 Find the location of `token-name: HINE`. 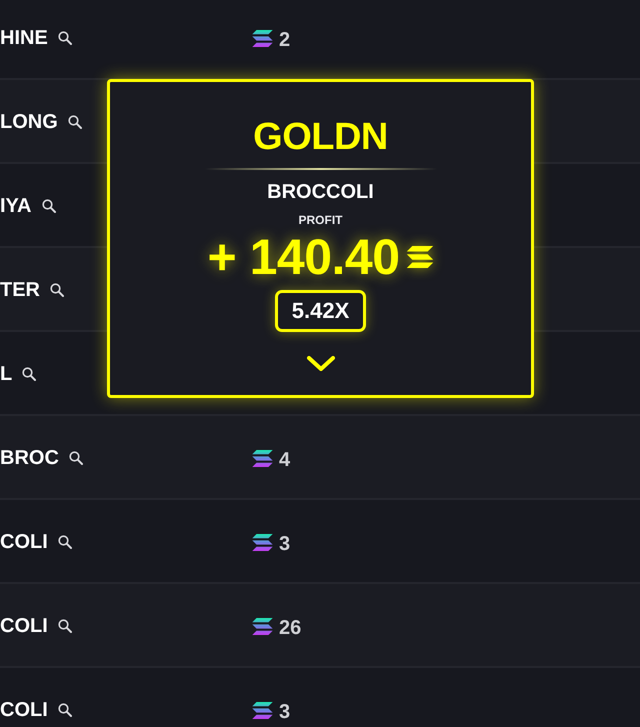

token-name: HINE is located at coordinates (24, 38).